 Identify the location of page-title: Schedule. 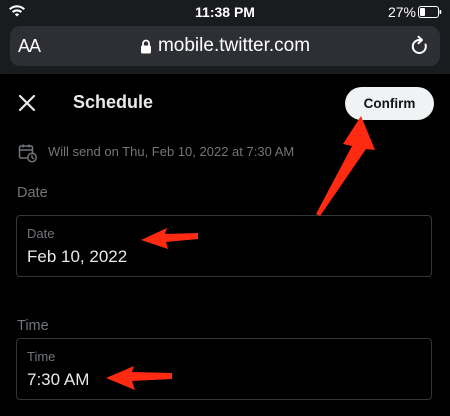
(113, 102).